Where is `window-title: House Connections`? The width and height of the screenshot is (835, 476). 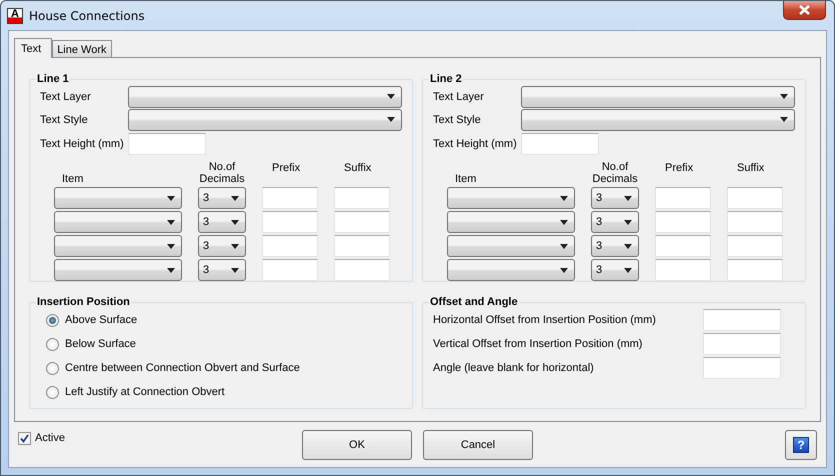
window-title: House Connections is located at coordinates (87, 15).